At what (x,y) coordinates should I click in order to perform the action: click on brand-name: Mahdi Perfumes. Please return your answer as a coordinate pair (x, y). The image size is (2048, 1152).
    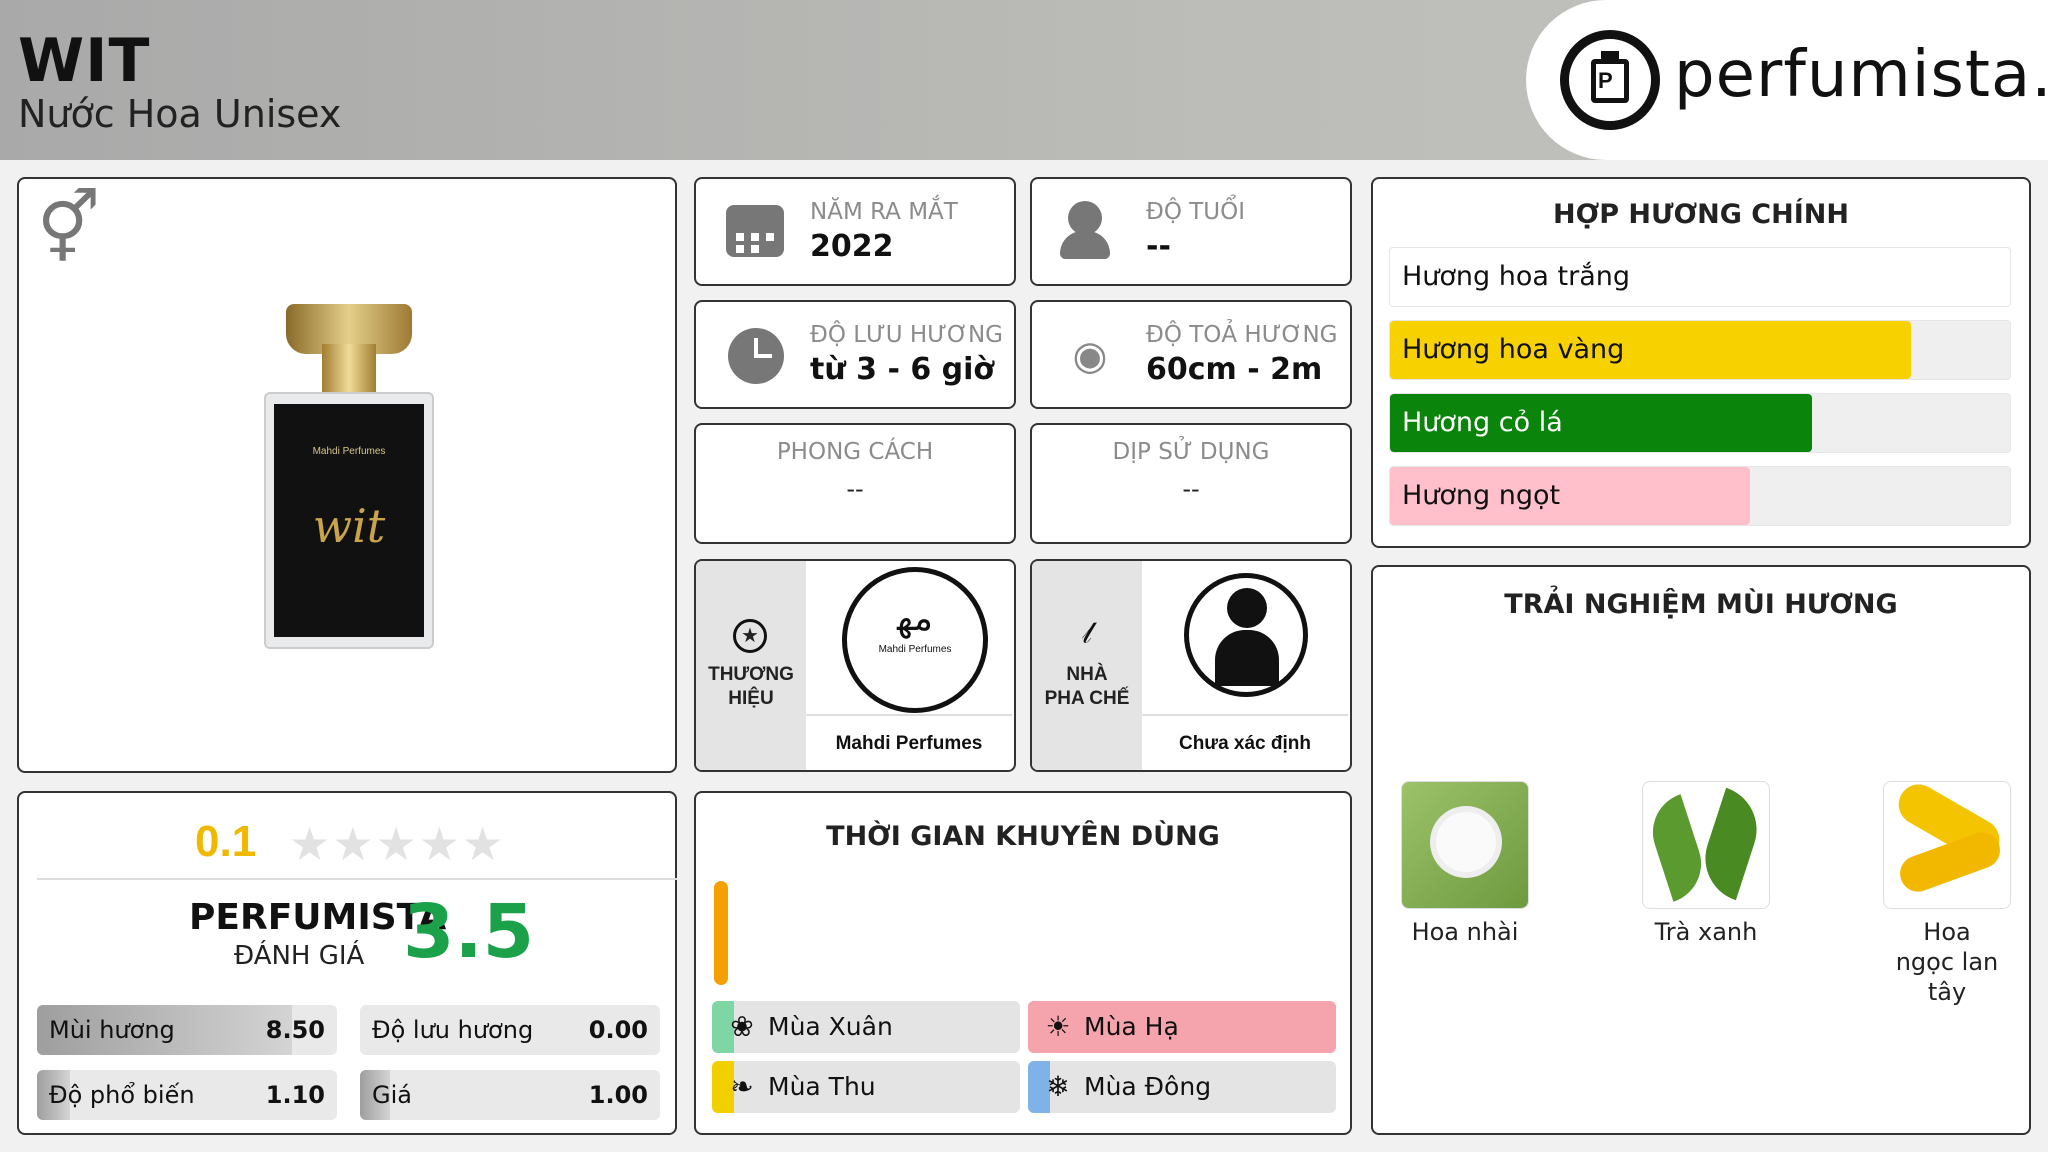
    Looking at the image, I should click on (909, 742).